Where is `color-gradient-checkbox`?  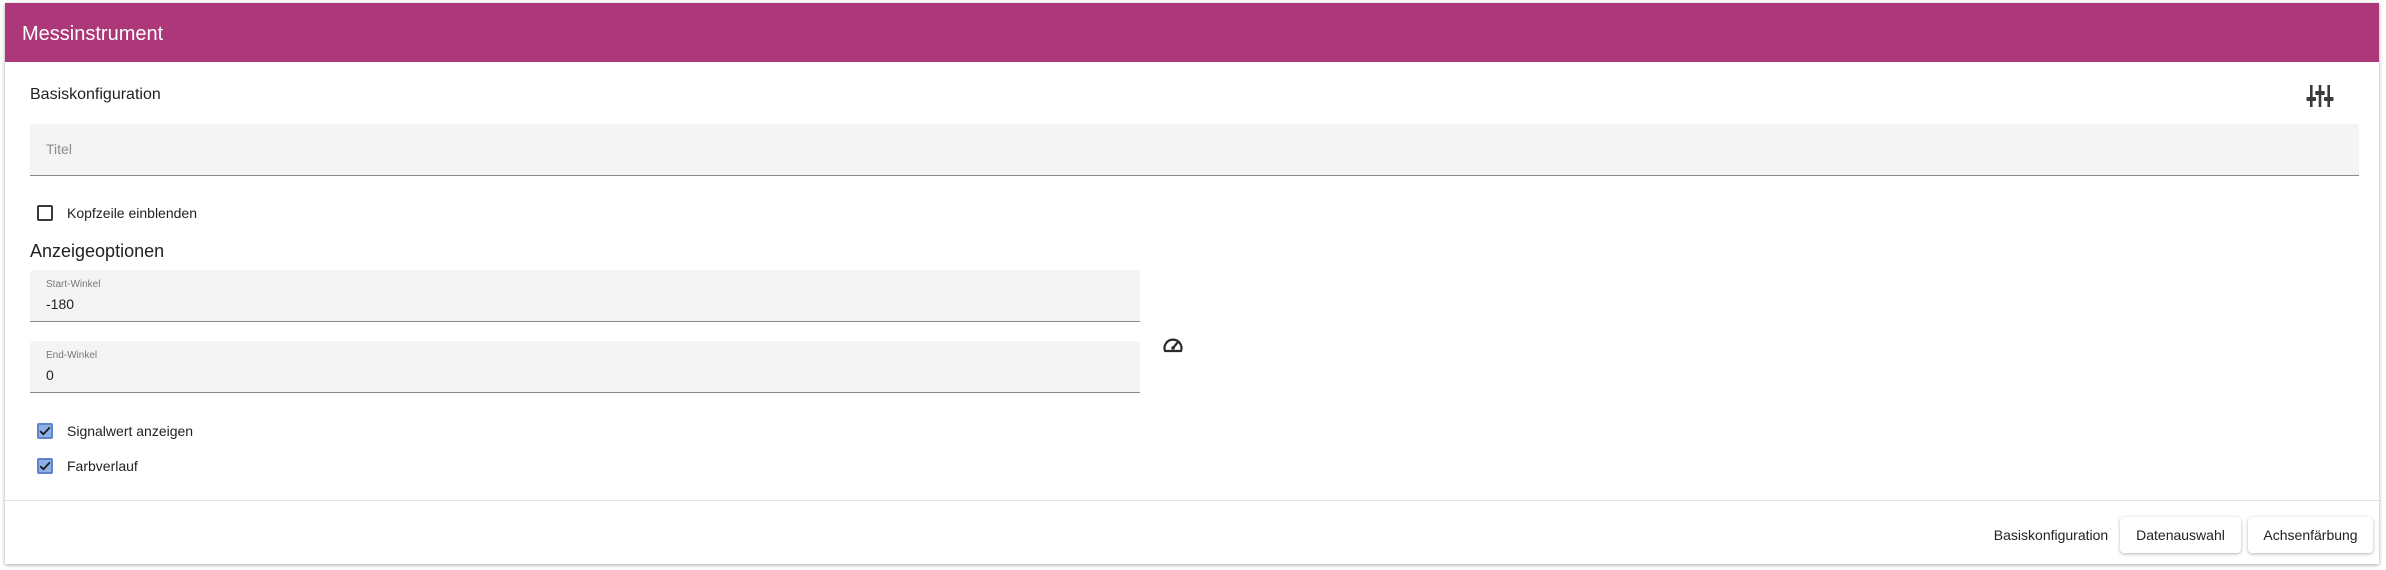
color-gradient-checkbox is located at coordinates (45, 466).